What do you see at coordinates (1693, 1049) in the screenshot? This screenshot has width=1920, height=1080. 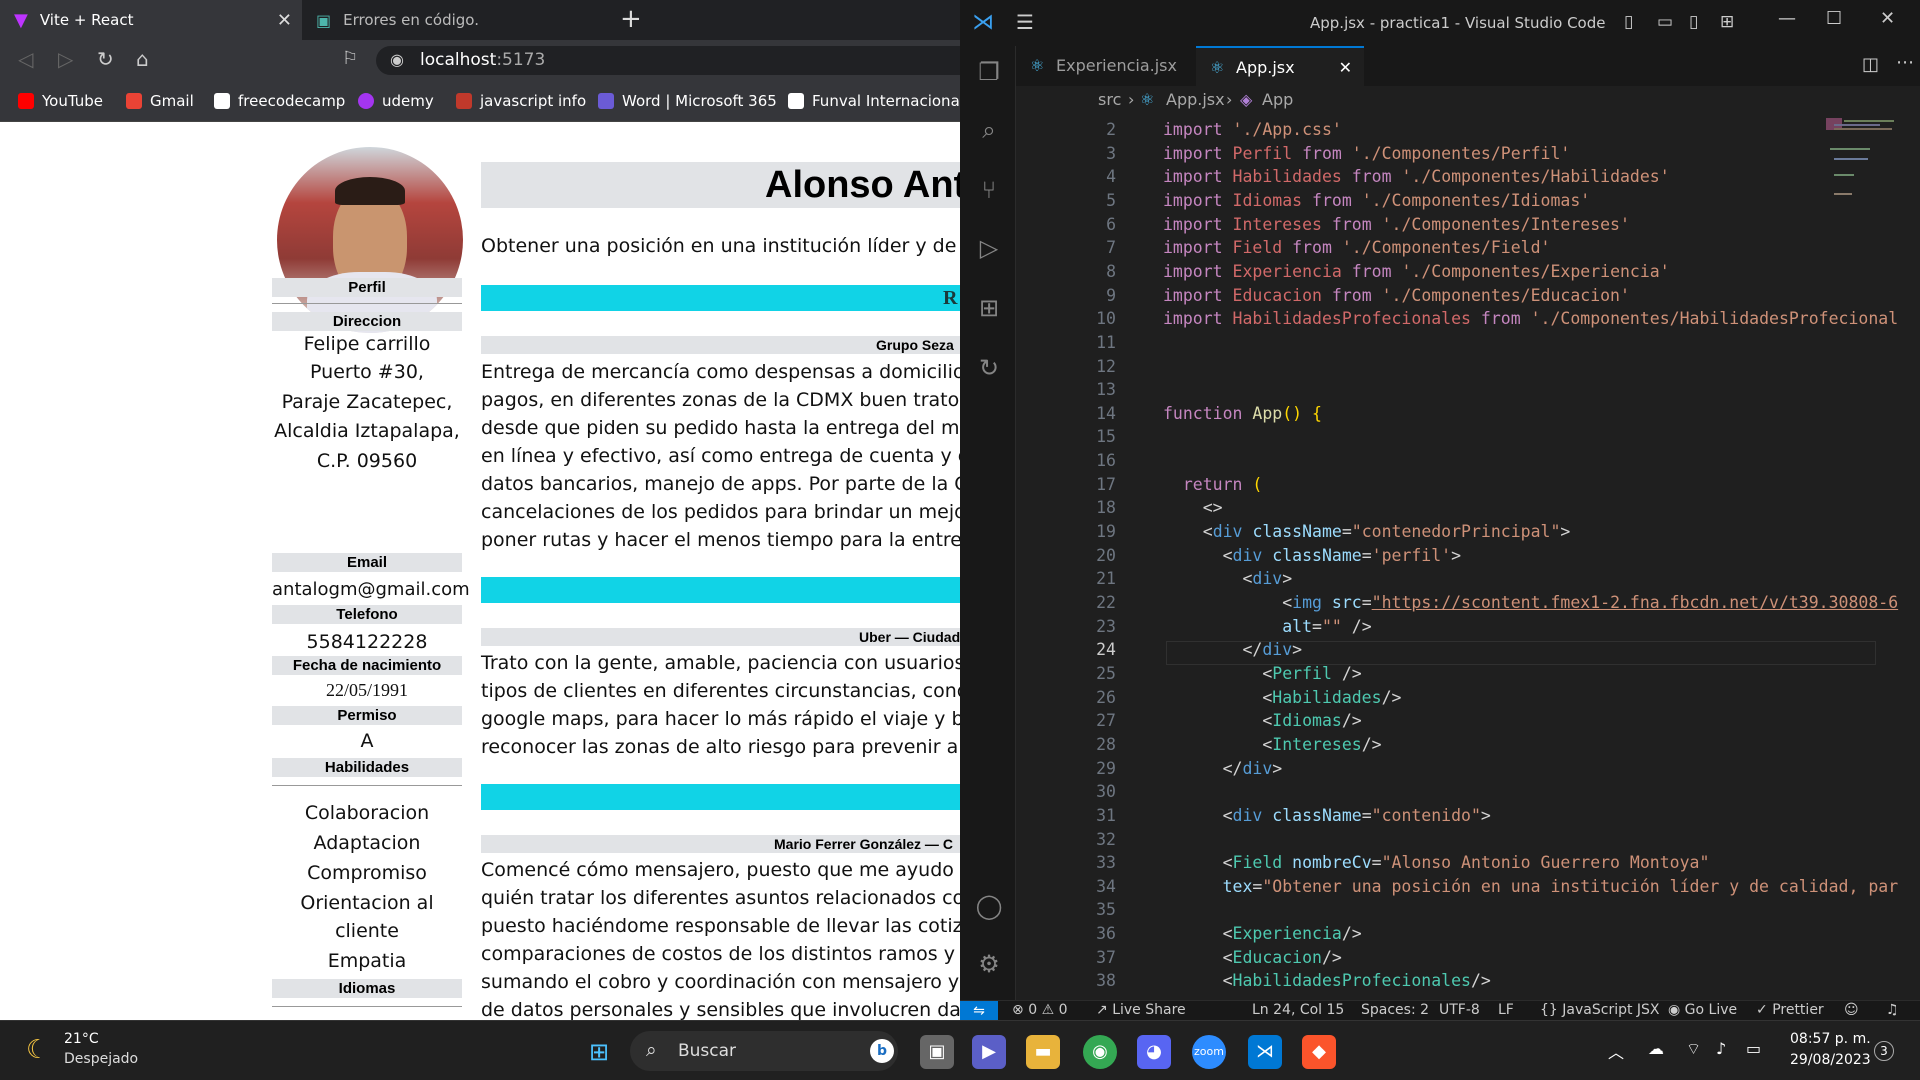 I see `wifi-icon: ⌔` at bounding box center [1693, 1049].